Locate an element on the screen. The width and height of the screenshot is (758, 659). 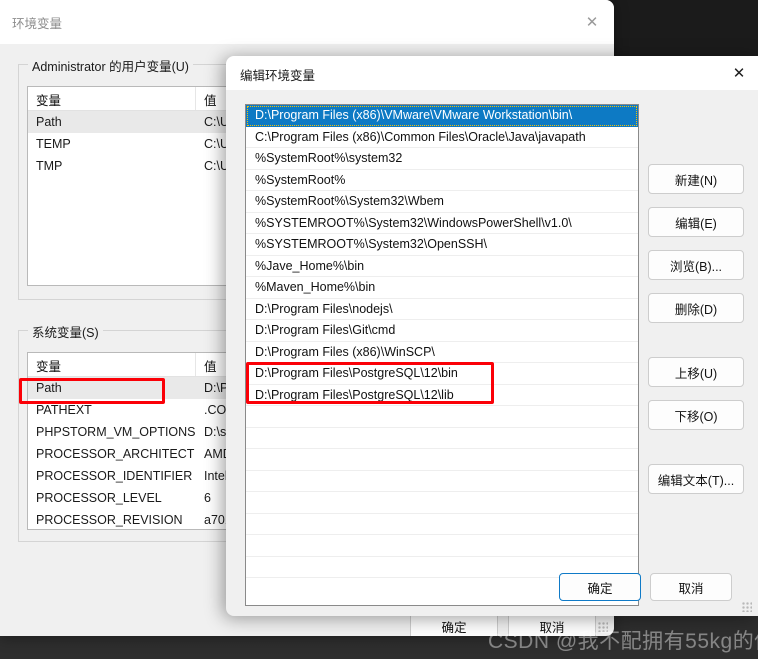
list-item: D:\Program Files\PostgreSQL\12\lib is located at coordinates (442, 395).